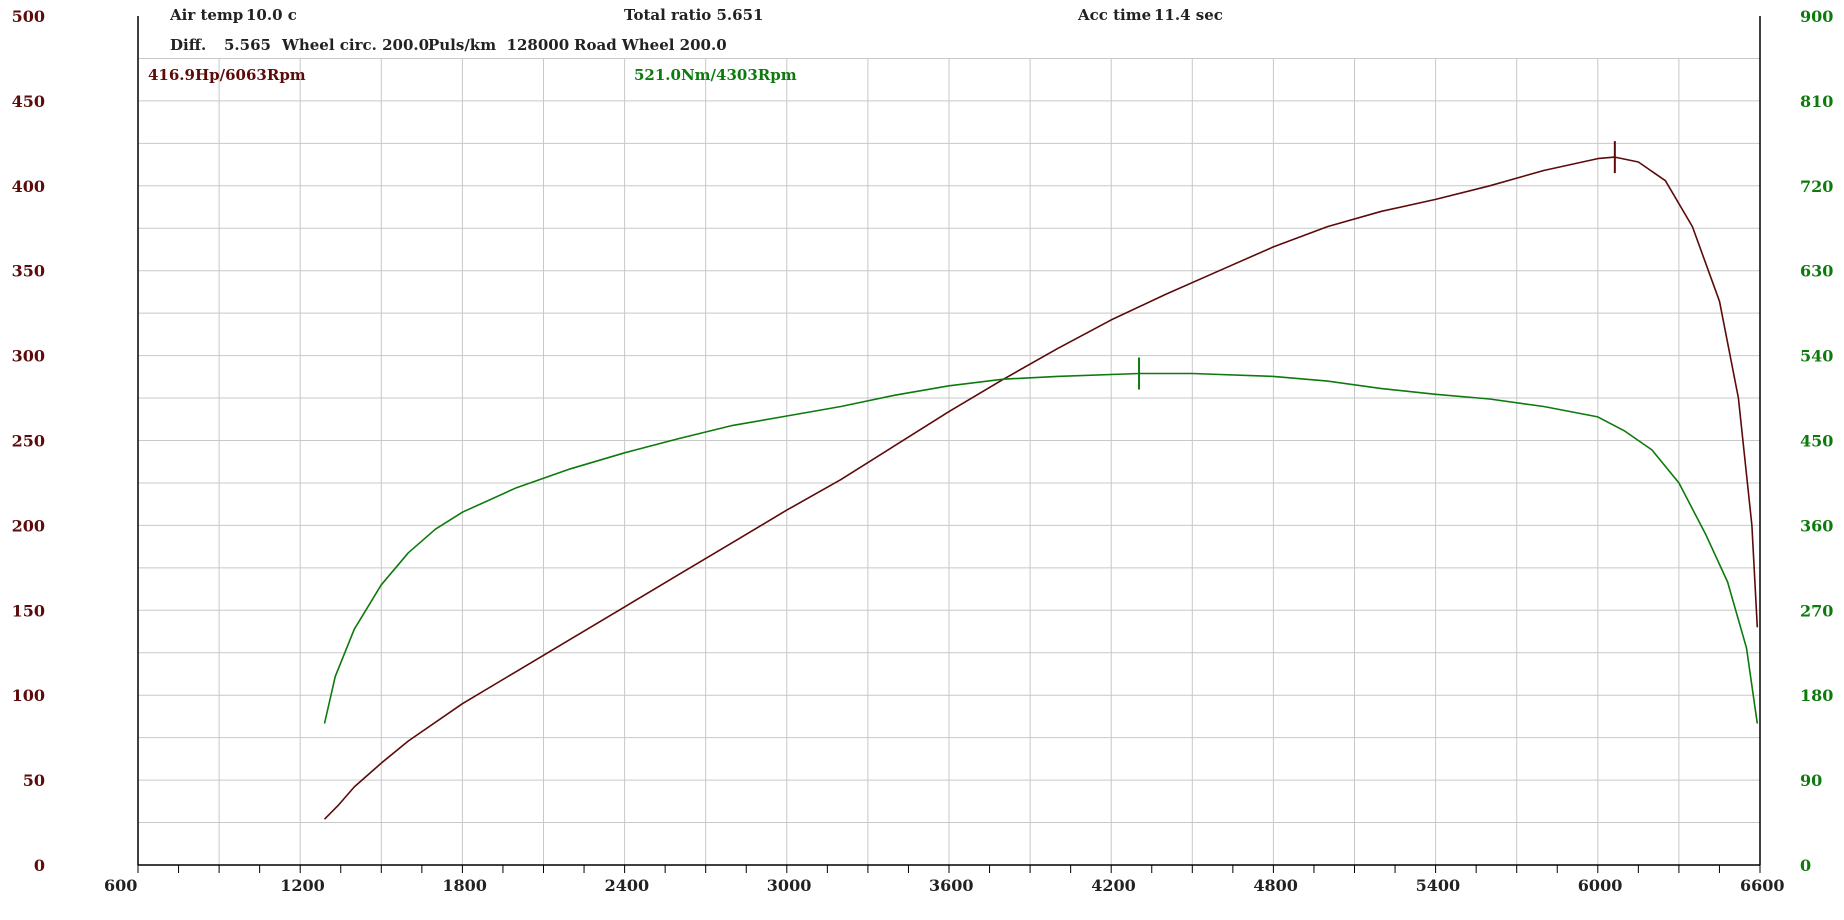 The image size is (1844, 920). What do you see at coordinates (951, 885) in the screenshot?
I see `x-tick-label: 3600` at bounding box center [951, 885].